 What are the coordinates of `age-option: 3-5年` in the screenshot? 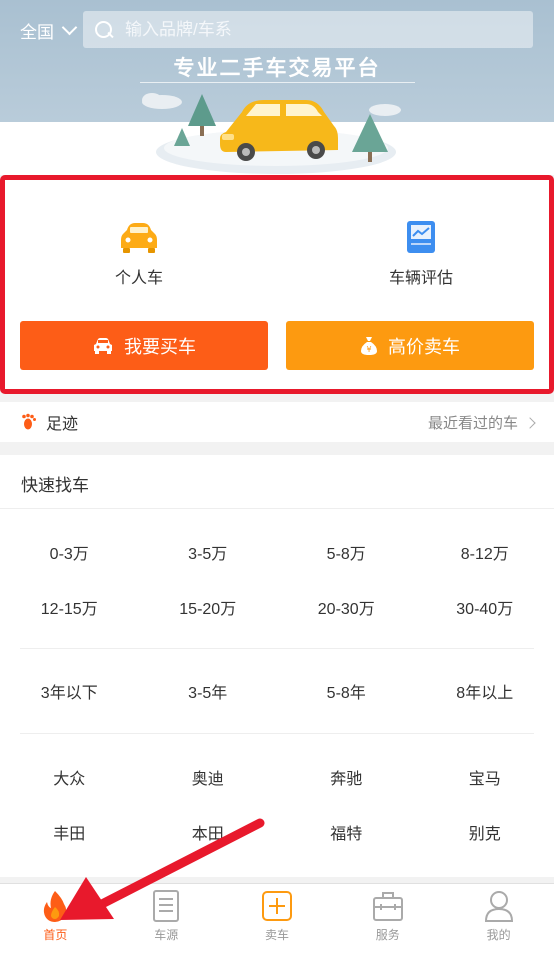 It's located at (208, 690).